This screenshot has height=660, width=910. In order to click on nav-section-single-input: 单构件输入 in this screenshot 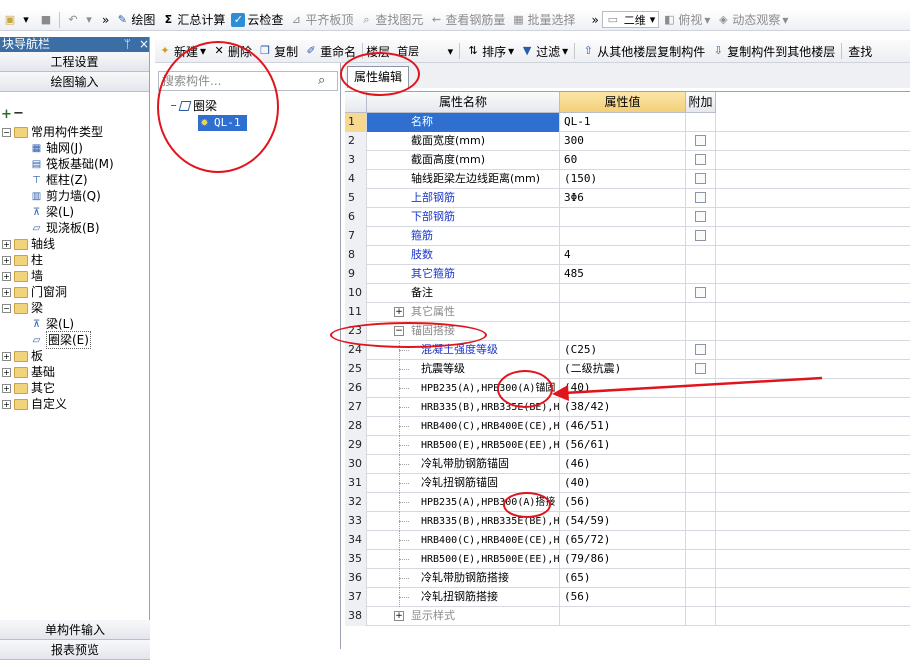, I will do `click(75, 630)`.